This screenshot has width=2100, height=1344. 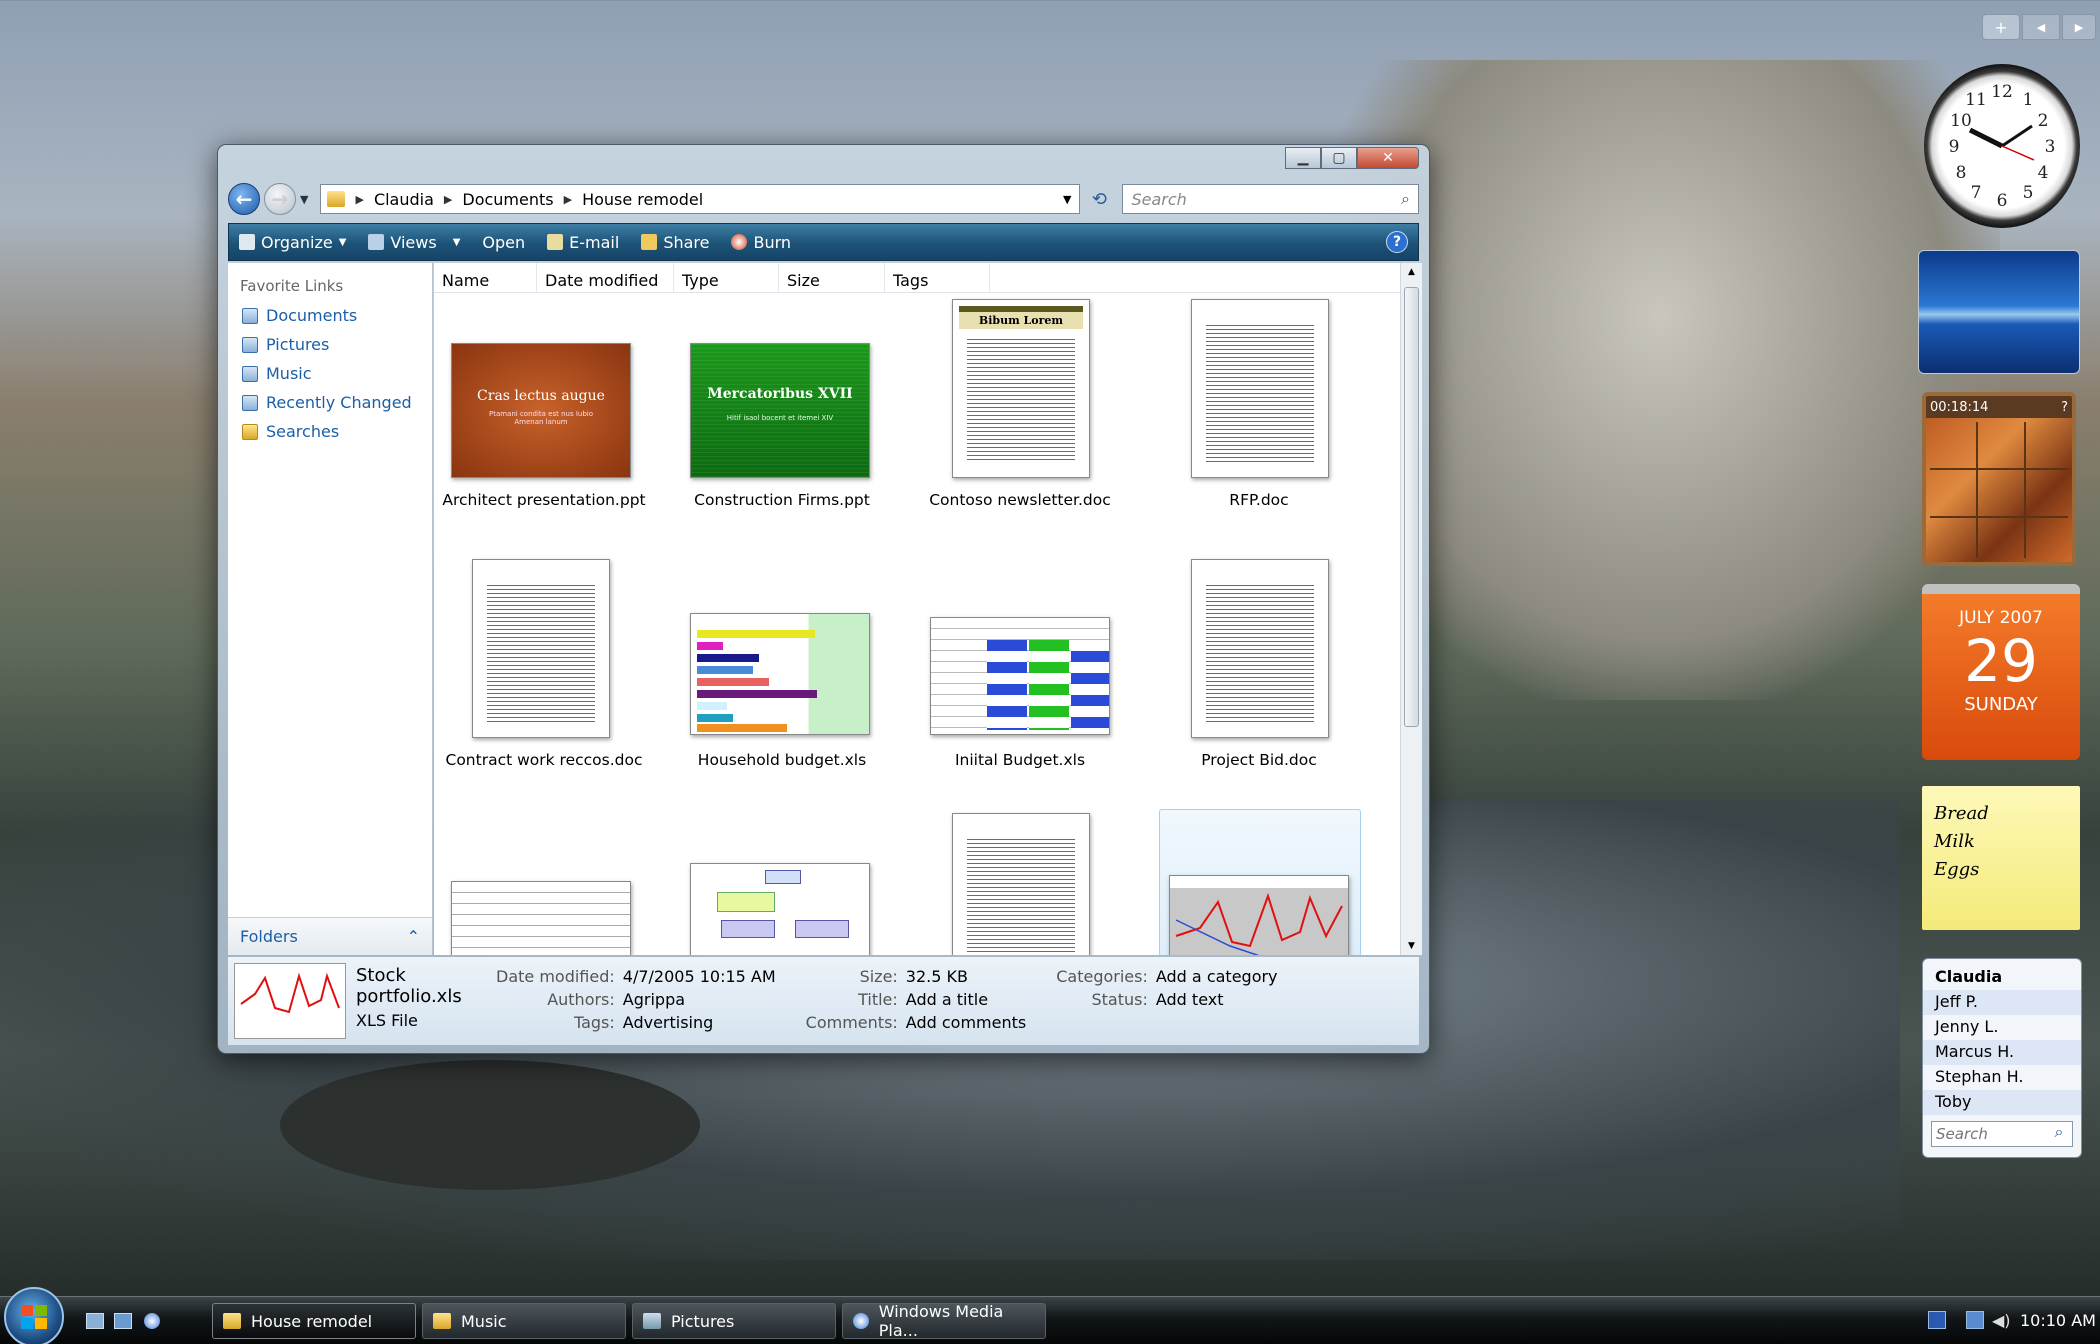 I want to click on system-clock: 10:10 AM, so click(x=2058, y=1320).